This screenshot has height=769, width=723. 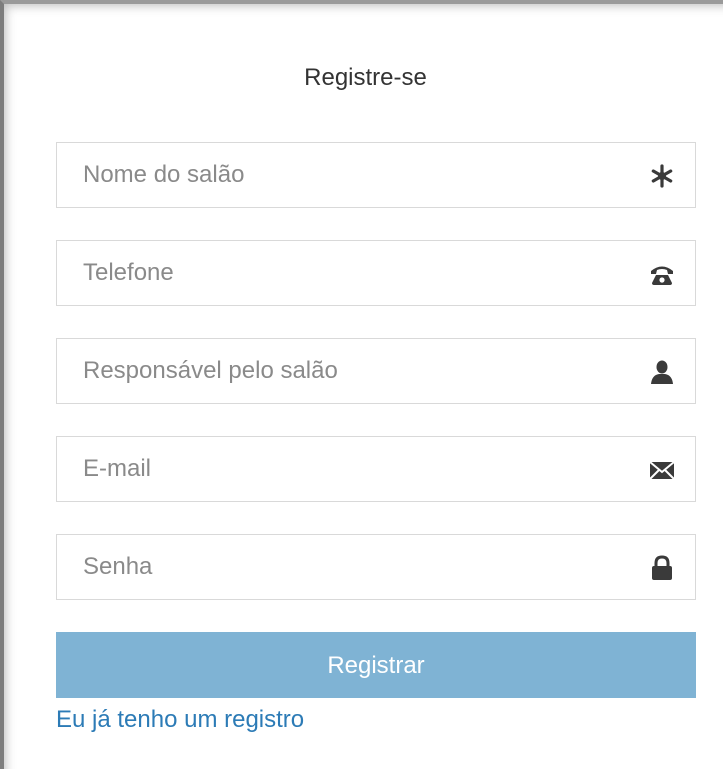 I want to click on already-registered-link: Eu já tenho um registro, so click(x=180, y=720).